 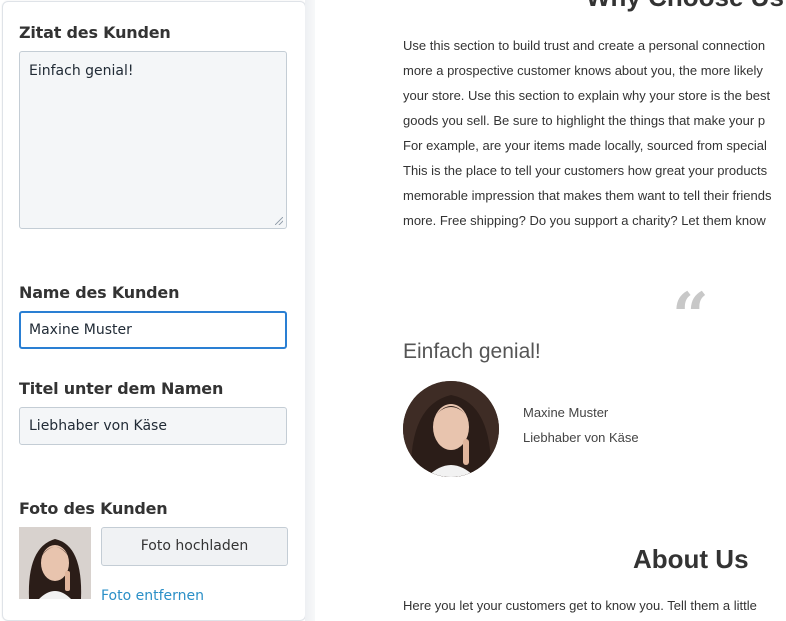 I want to click on section-heading: Why Choose Us, so click(x=685, y=6).